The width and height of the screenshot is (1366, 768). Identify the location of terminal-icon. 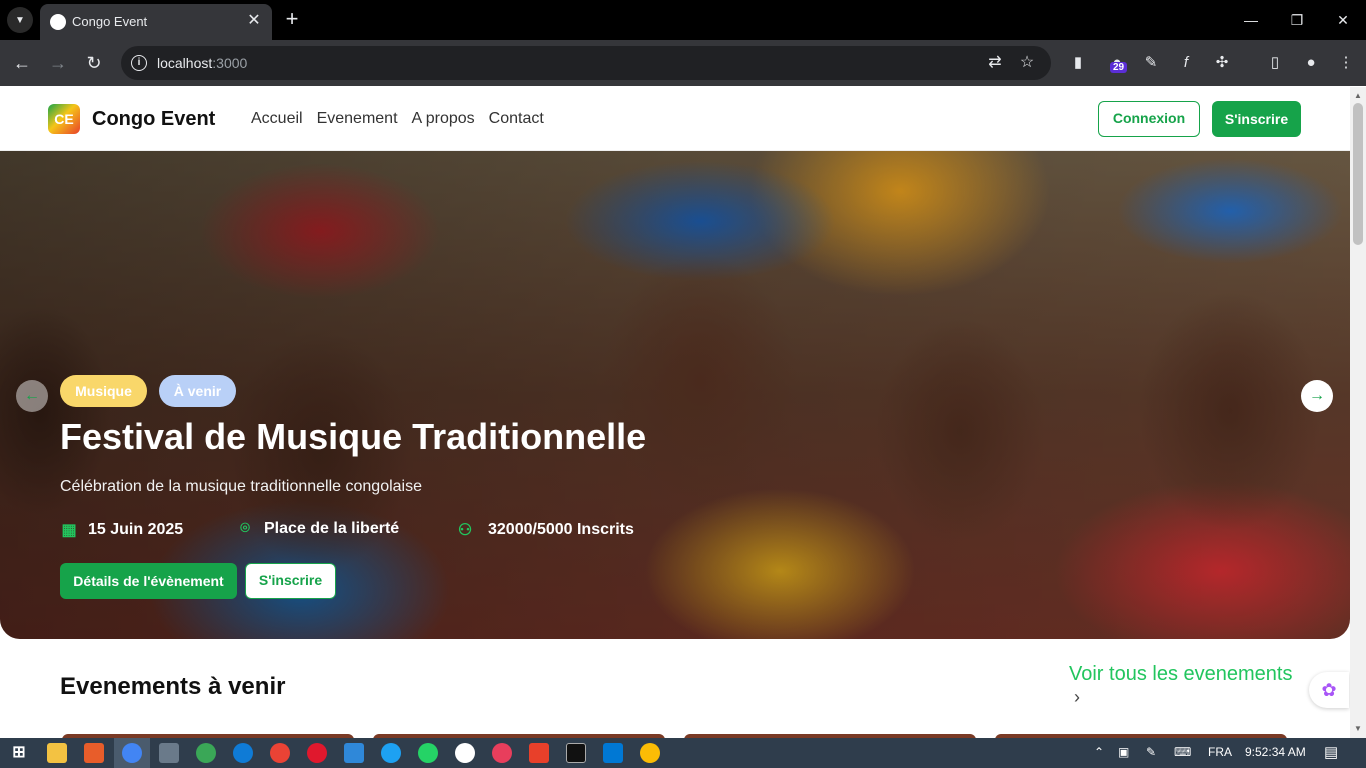
(576, 753).